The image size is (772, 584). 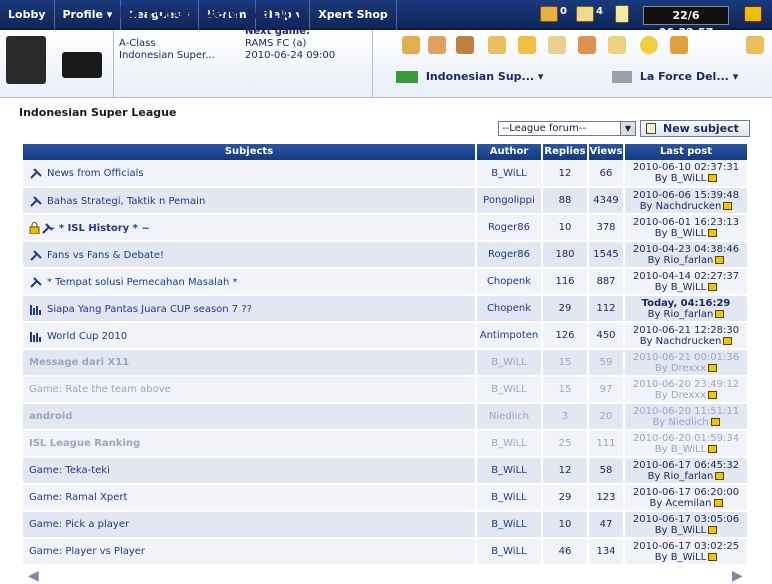 What do you see at coordinates (250, 201) in the screenshot?
I see `subject-cell: Bahas Strategi, Taktik n Pemain` at bounding box center [250, 201].